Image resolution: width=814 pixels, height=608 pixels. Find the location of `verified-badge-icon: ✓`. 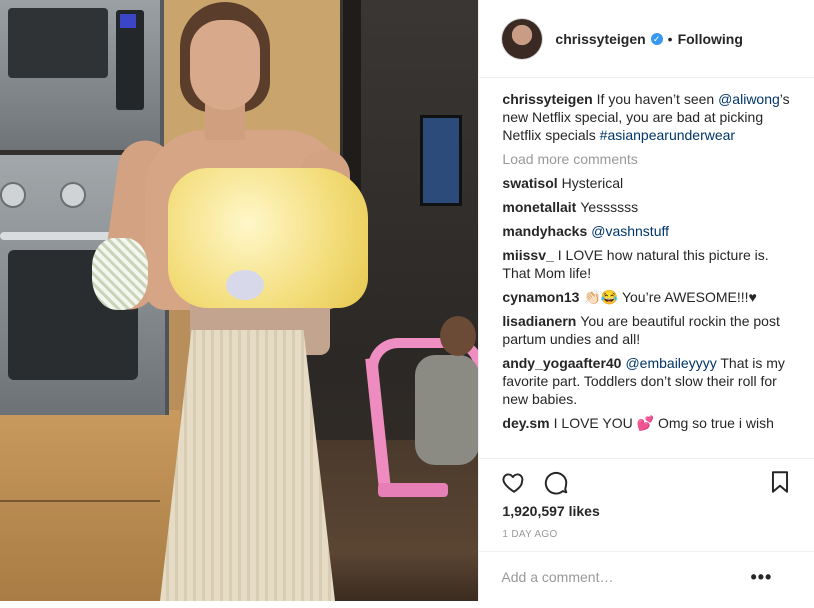

verified-badge-icon: ✓ is located at coordinates (656, 38).